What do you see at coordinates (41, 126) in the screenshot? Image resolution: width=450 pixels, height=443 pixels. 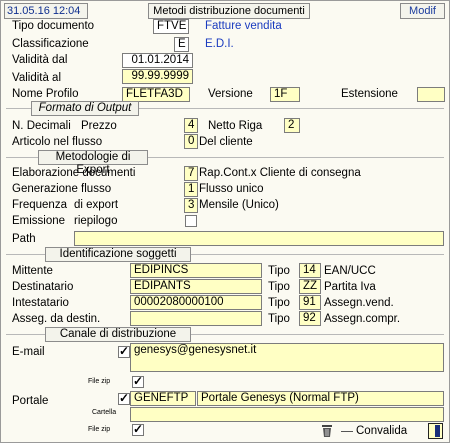 I see `decimali-label: N. Decimali` at bounding box center [41, 126].